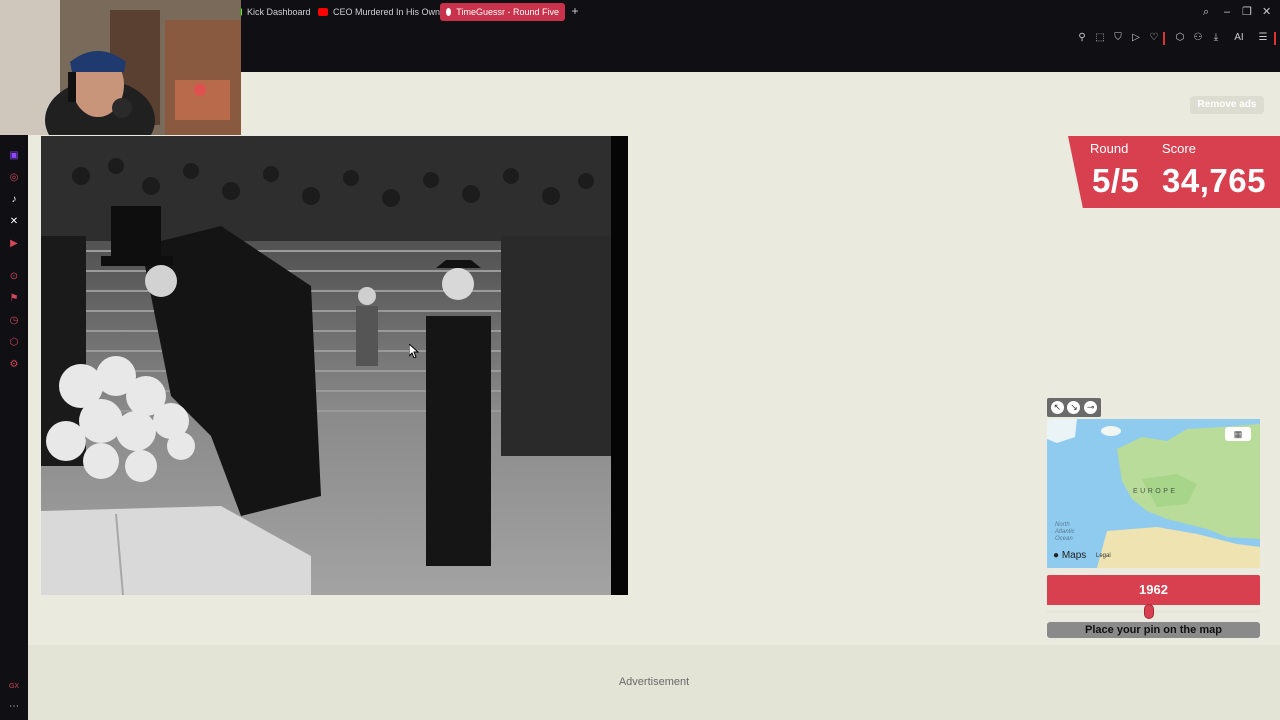 The height and width of the screenshot is (720, 1280). I want to click on tab-label: TimeGuessr - Round Five, so click(507, 12).